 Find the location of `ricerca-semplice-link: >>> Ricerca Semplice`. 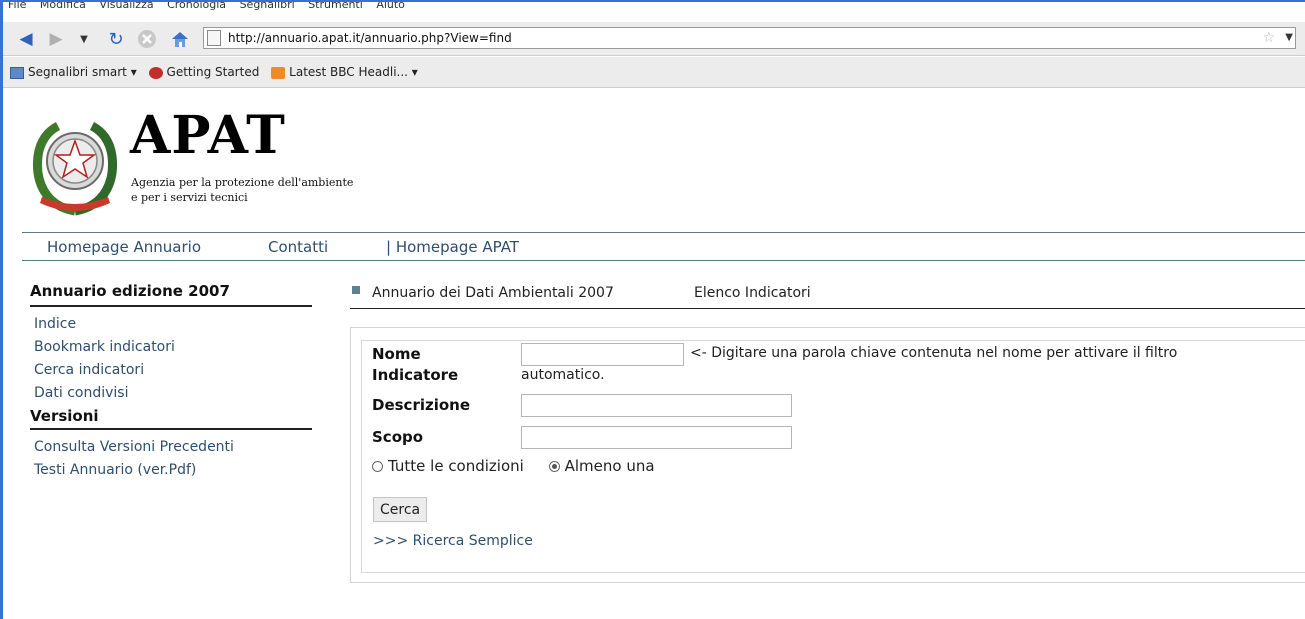

ricerca-semplice-link: >>> Ricerca Semplice is located at coordinates (453, 541).